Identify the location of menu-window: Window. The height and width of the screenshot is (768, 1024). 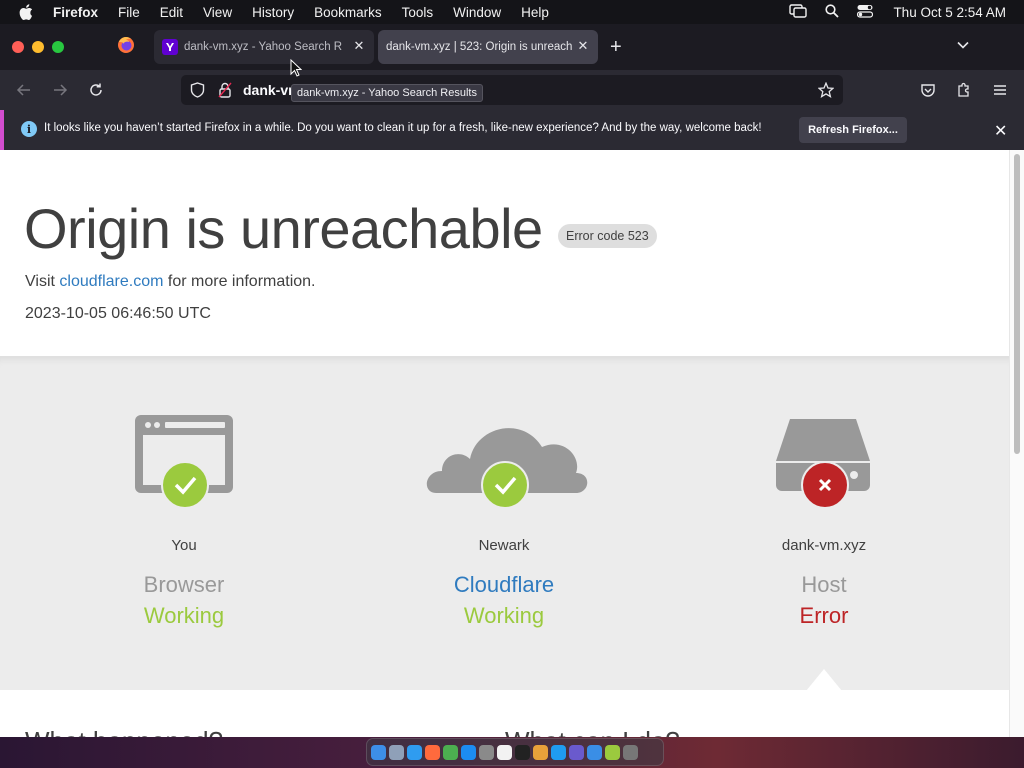
(477, 12).